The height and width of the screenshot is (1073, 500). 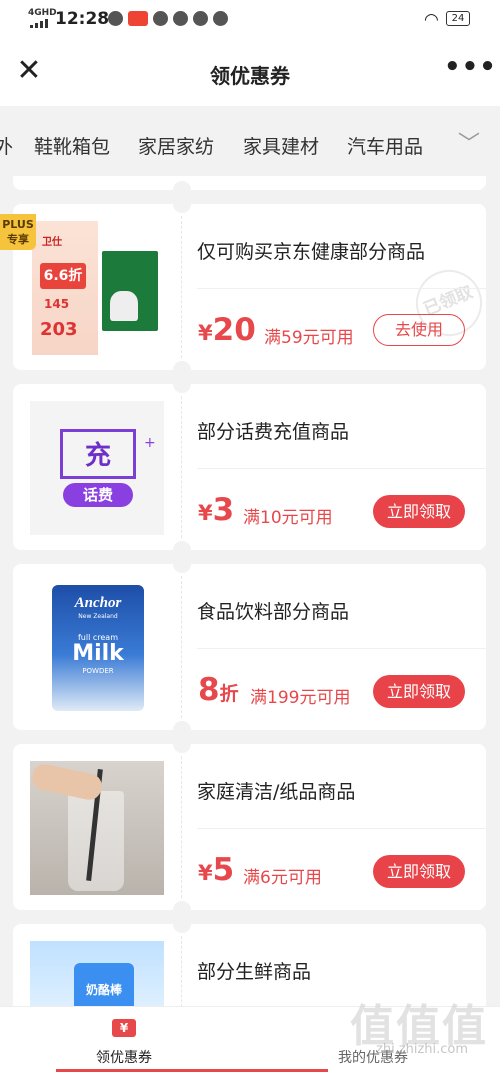 I want to click on more-icon: •••, so click(x=470, y=67).